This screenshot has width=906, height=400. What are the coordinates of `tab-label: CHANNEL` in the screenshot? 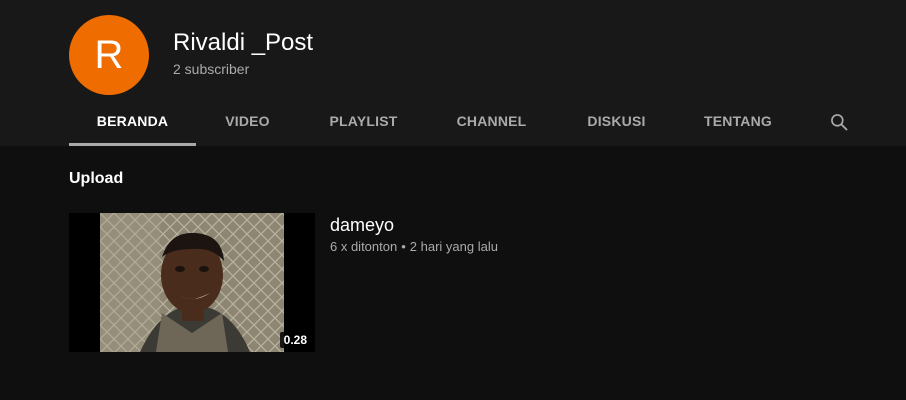 It's located at (491, 120).